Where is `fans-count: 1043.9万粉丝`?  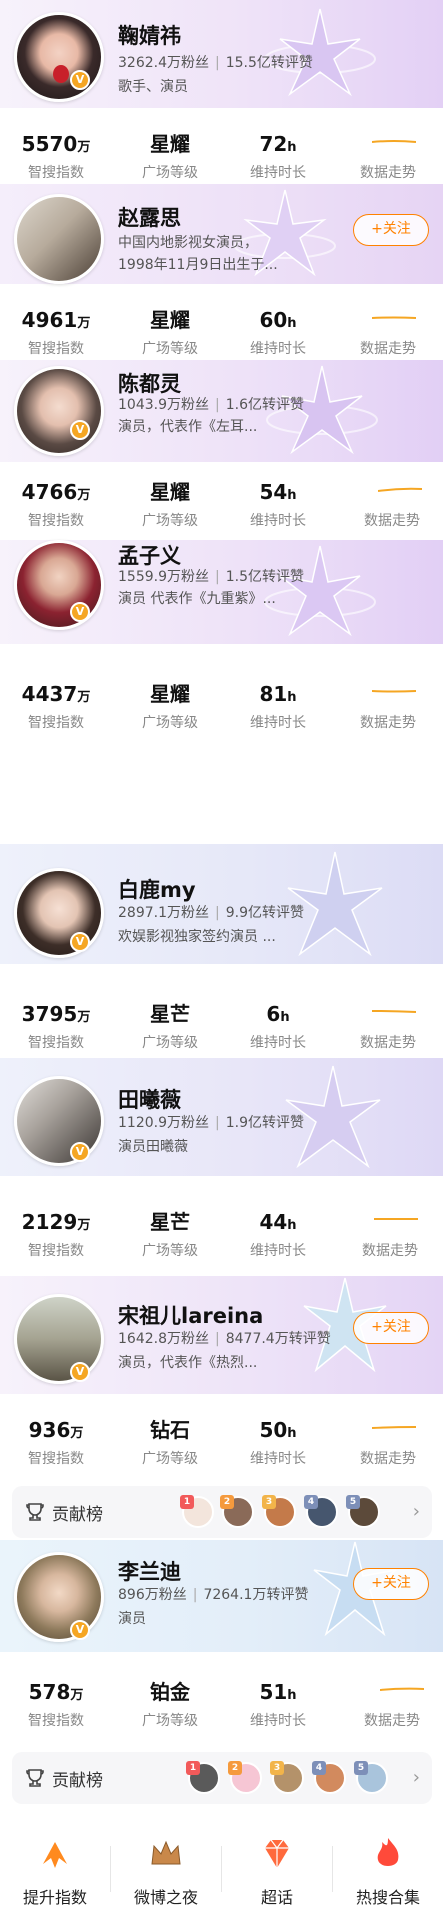
fans-count: 1043.9万粉丝 is located at coordinates (163, 405).